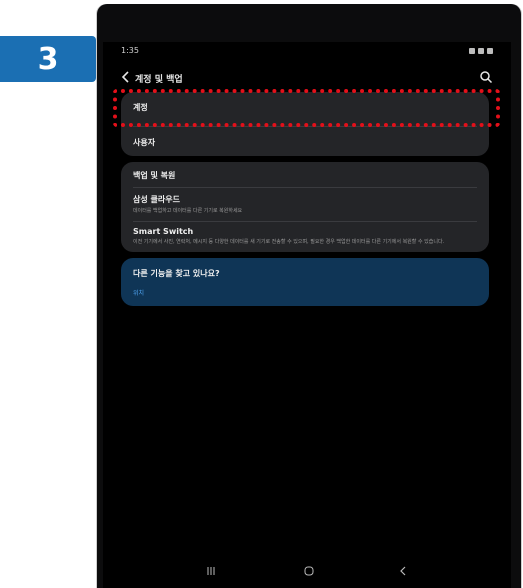  What do you see at coordinates (156, 199) in the screenshot?
I see `samsung-cloud-title: 삼성 클라우드` at bounding box center [156, 199].